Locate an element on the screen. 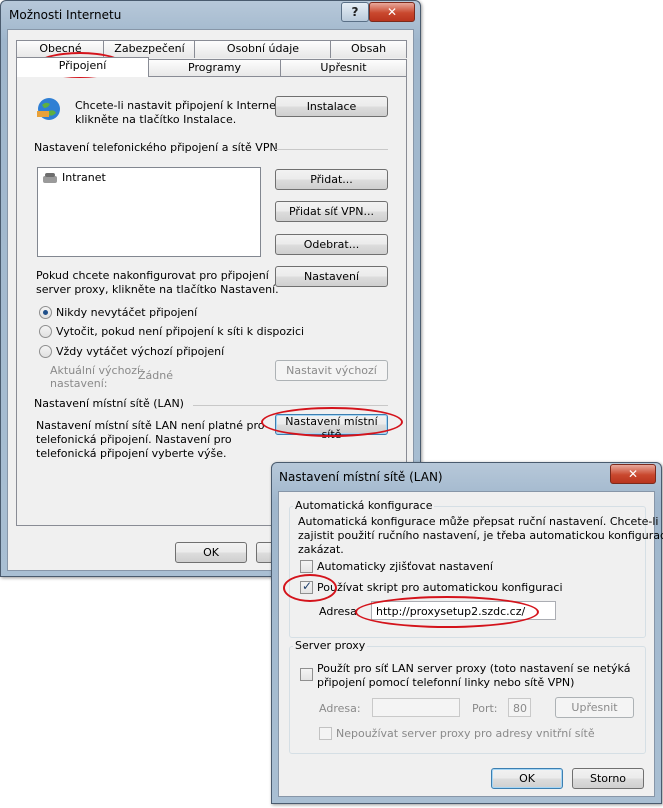 Image resolution: width=663 pixels, height=808 pixels. auto-config-group-label: Automatická konfigurace is located at coordinates (364, 505).